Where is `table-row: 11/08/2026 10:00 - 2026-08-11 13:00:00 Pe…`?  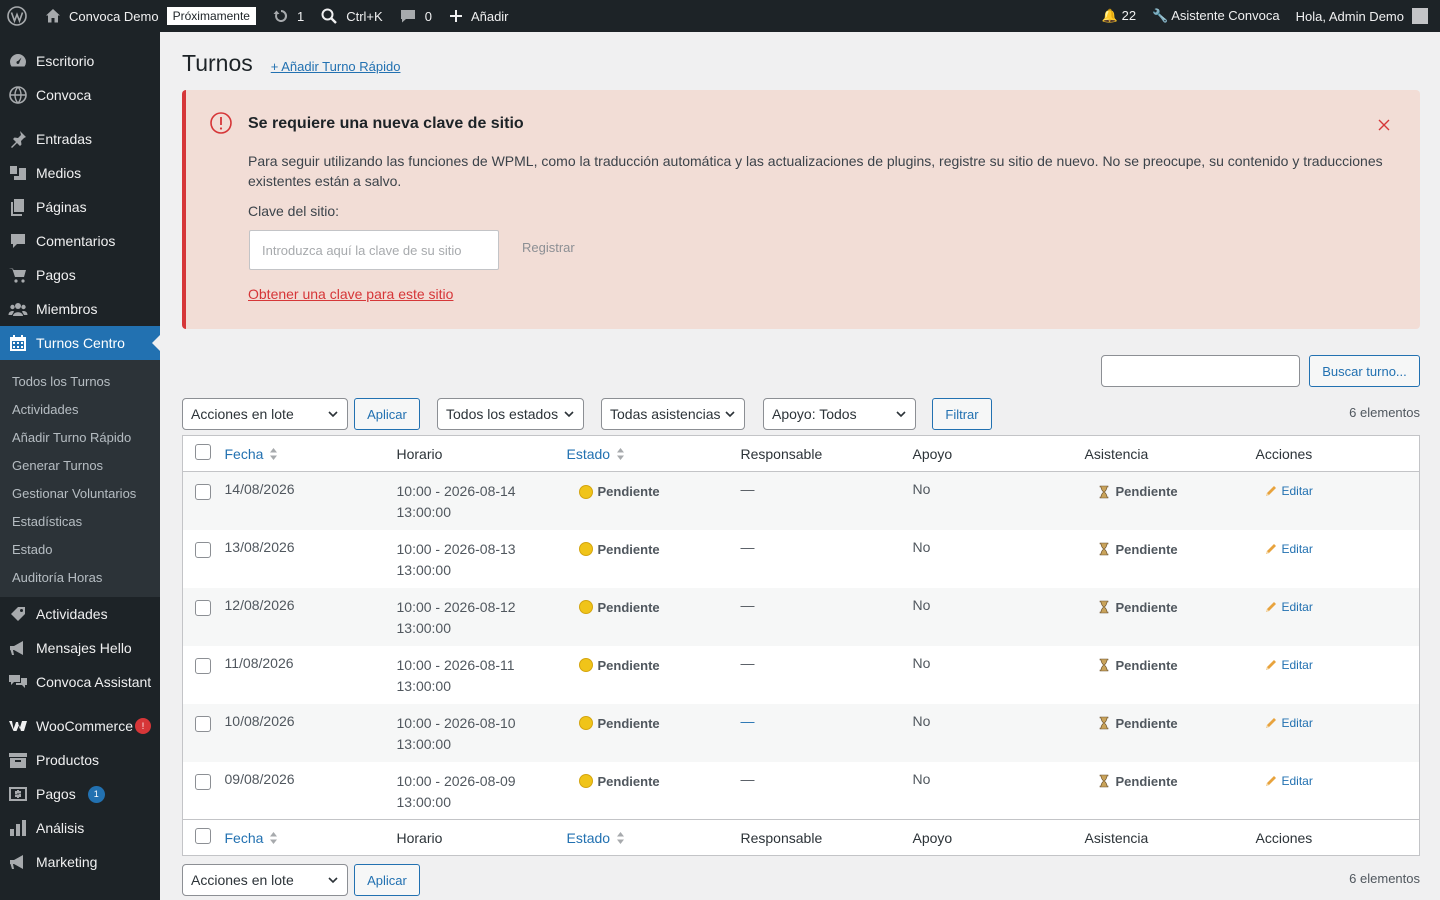 table-row: 11/08/2026 10:00 - 2026-08-11 13:00:00 Pe… is located at coordinates (801, 675).